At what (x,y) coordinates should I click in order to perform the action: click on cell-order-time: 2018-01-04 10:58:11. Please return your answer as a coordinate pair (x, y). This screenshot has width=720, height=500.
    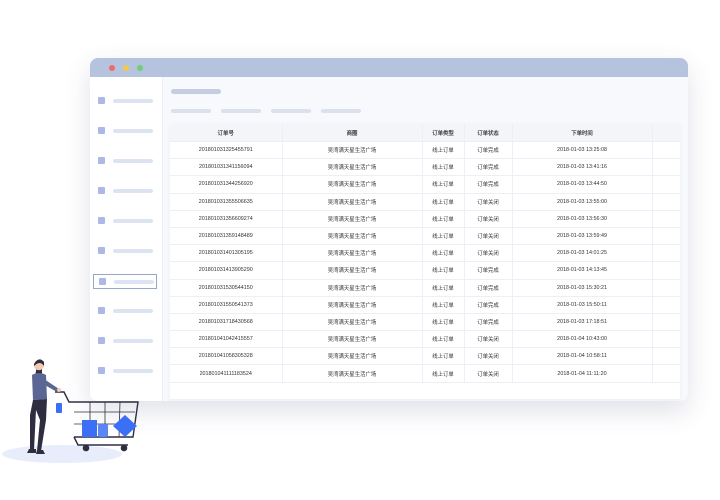
    Looking at the image, I should click on (582, 356).